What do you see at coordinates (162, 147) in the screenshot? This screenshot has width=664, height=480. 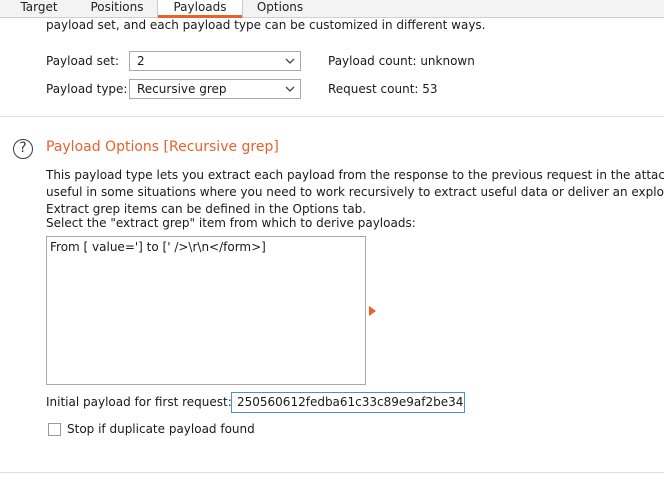 I see `section-title: Payload Options [Recursive grep]` at bounding box center [162, 147].